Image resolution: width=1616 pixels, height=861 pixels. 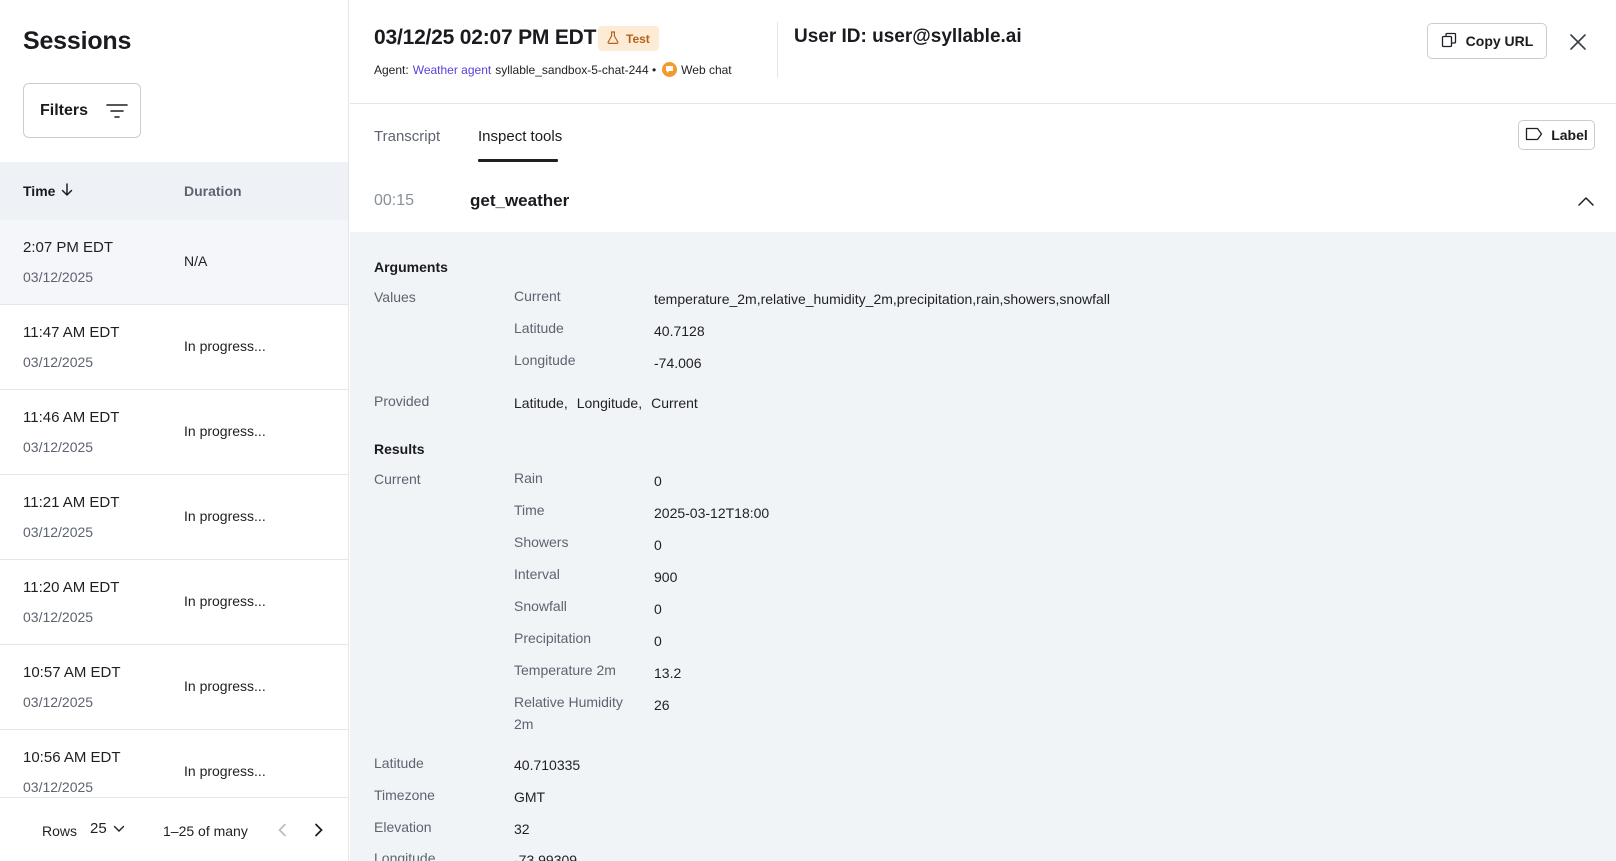 I want to click on session-time: 11:21 AM EDT, so click(x=71, y=502).